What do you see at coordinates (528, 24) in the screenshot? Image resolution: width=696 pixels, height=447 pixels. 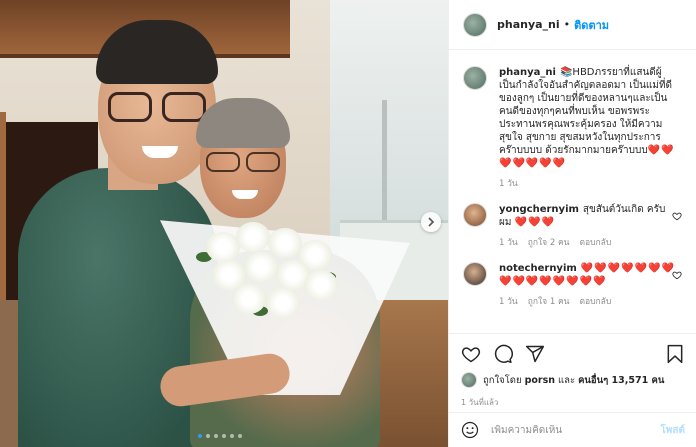 I see `author-username: phanya_ni` at bounding box center [528, 24].